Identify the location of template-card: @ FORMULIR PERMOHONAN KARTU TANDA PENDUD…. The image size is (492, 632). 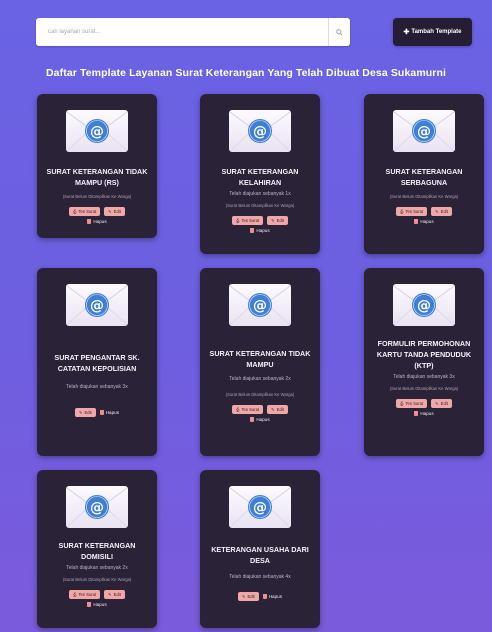
(424, 362).